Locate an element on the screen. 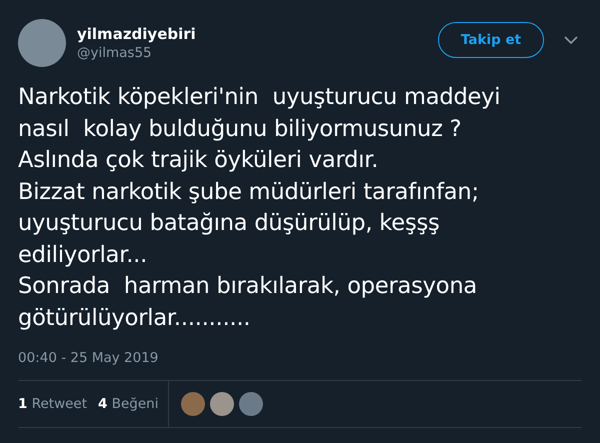 This screenshot has width=600, height=443. tweet-timestamp: 00:40 - 25 May 2019 is located at coordinates (300, 358).